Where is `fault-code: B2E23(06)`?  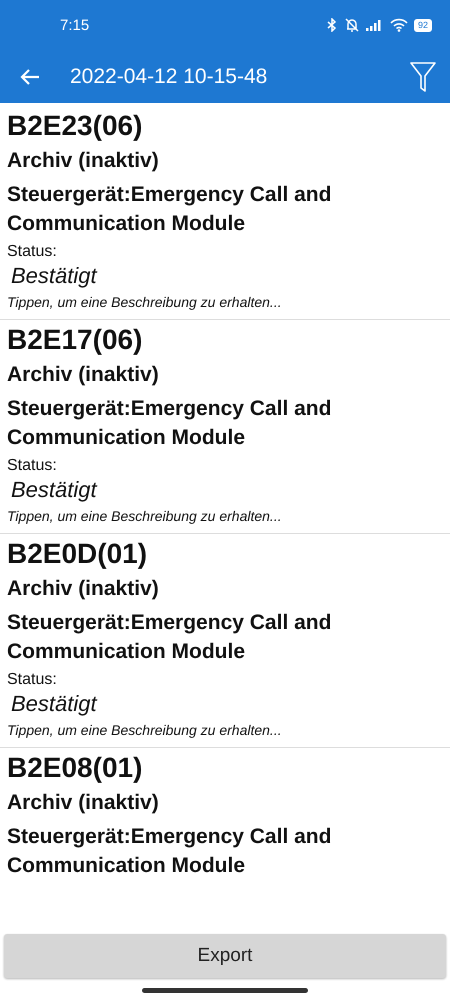
fault-code: B2E23(06) is located at coordinates (74, 126).